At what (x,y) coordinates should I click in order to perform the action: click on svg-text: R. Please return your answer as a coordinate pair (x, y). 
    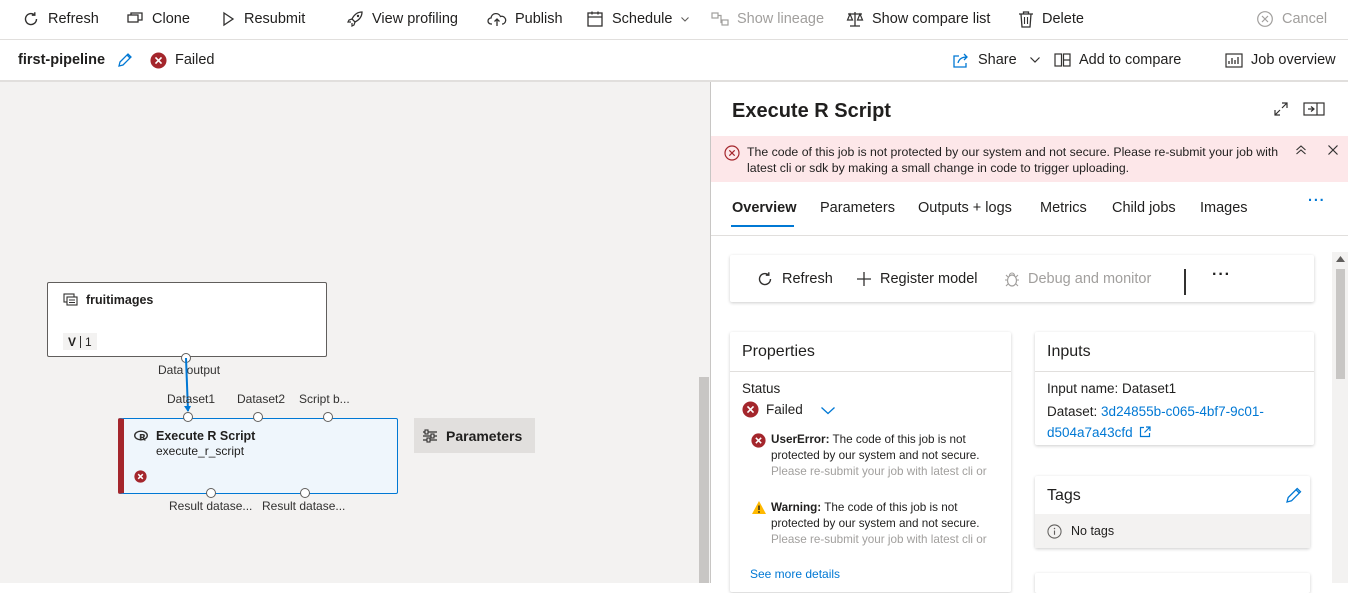
    Looking at the image, I should click on (142, 438).